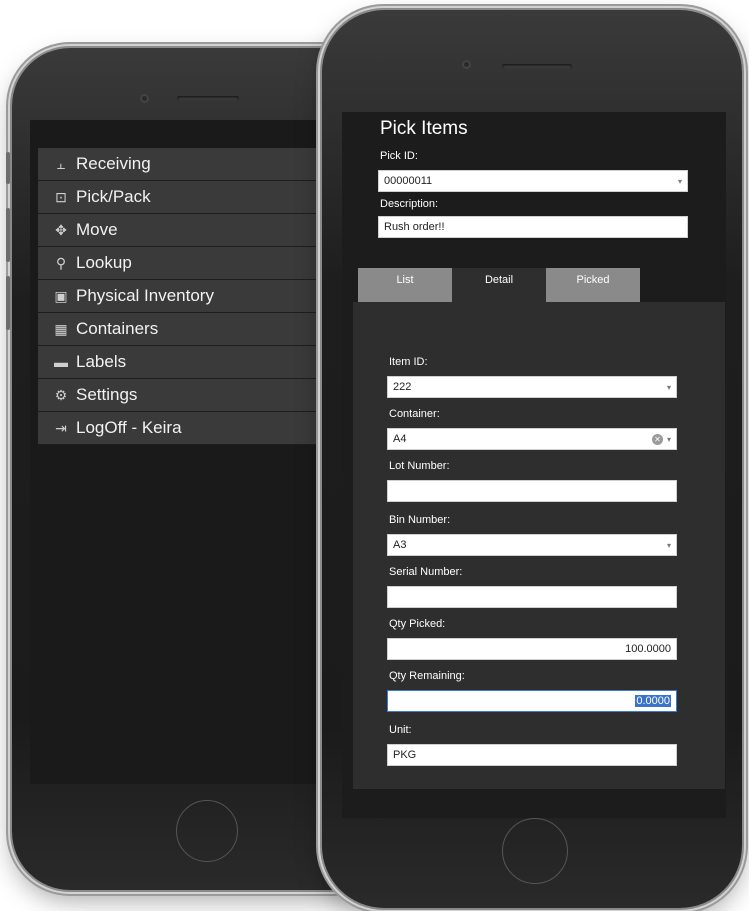 The height and width of the screenshot is (911, 749). I want to click on menu-item-labels: ▬ Labels, so click(184, 362).